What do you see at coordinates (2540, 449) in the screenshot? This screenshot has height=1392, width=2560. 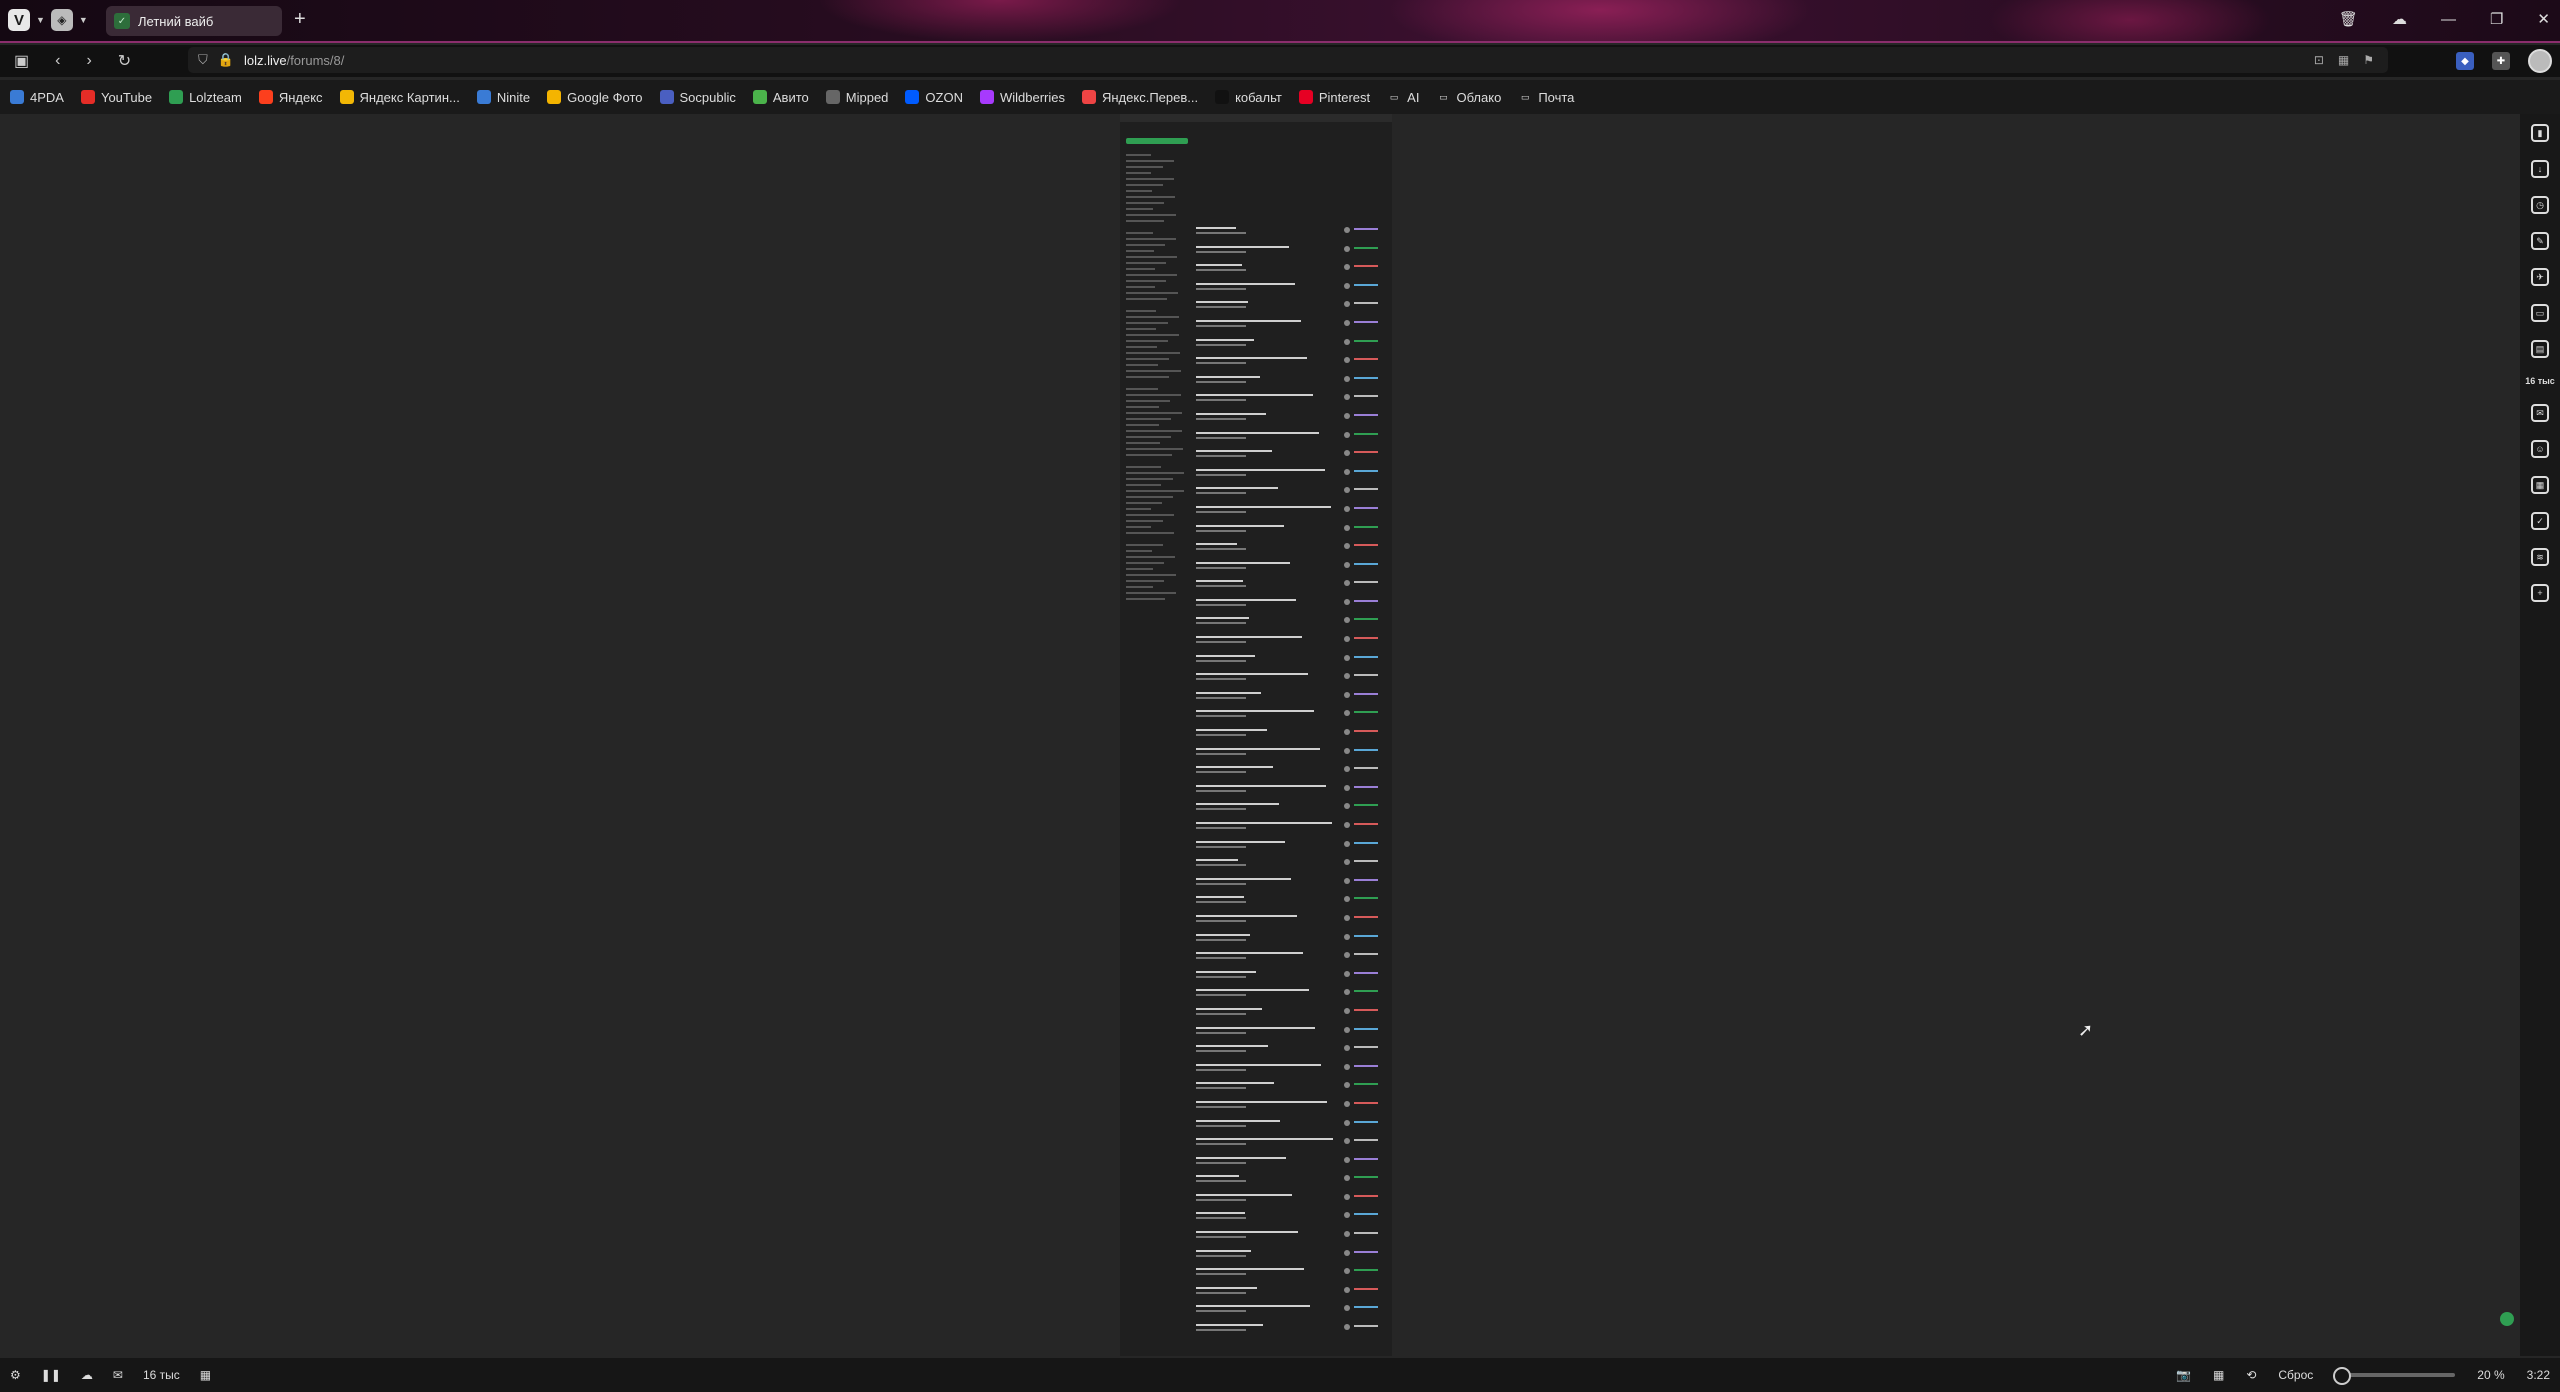 I see `contacts-panel-icon: ☺` at bounding box center [2540, 449].